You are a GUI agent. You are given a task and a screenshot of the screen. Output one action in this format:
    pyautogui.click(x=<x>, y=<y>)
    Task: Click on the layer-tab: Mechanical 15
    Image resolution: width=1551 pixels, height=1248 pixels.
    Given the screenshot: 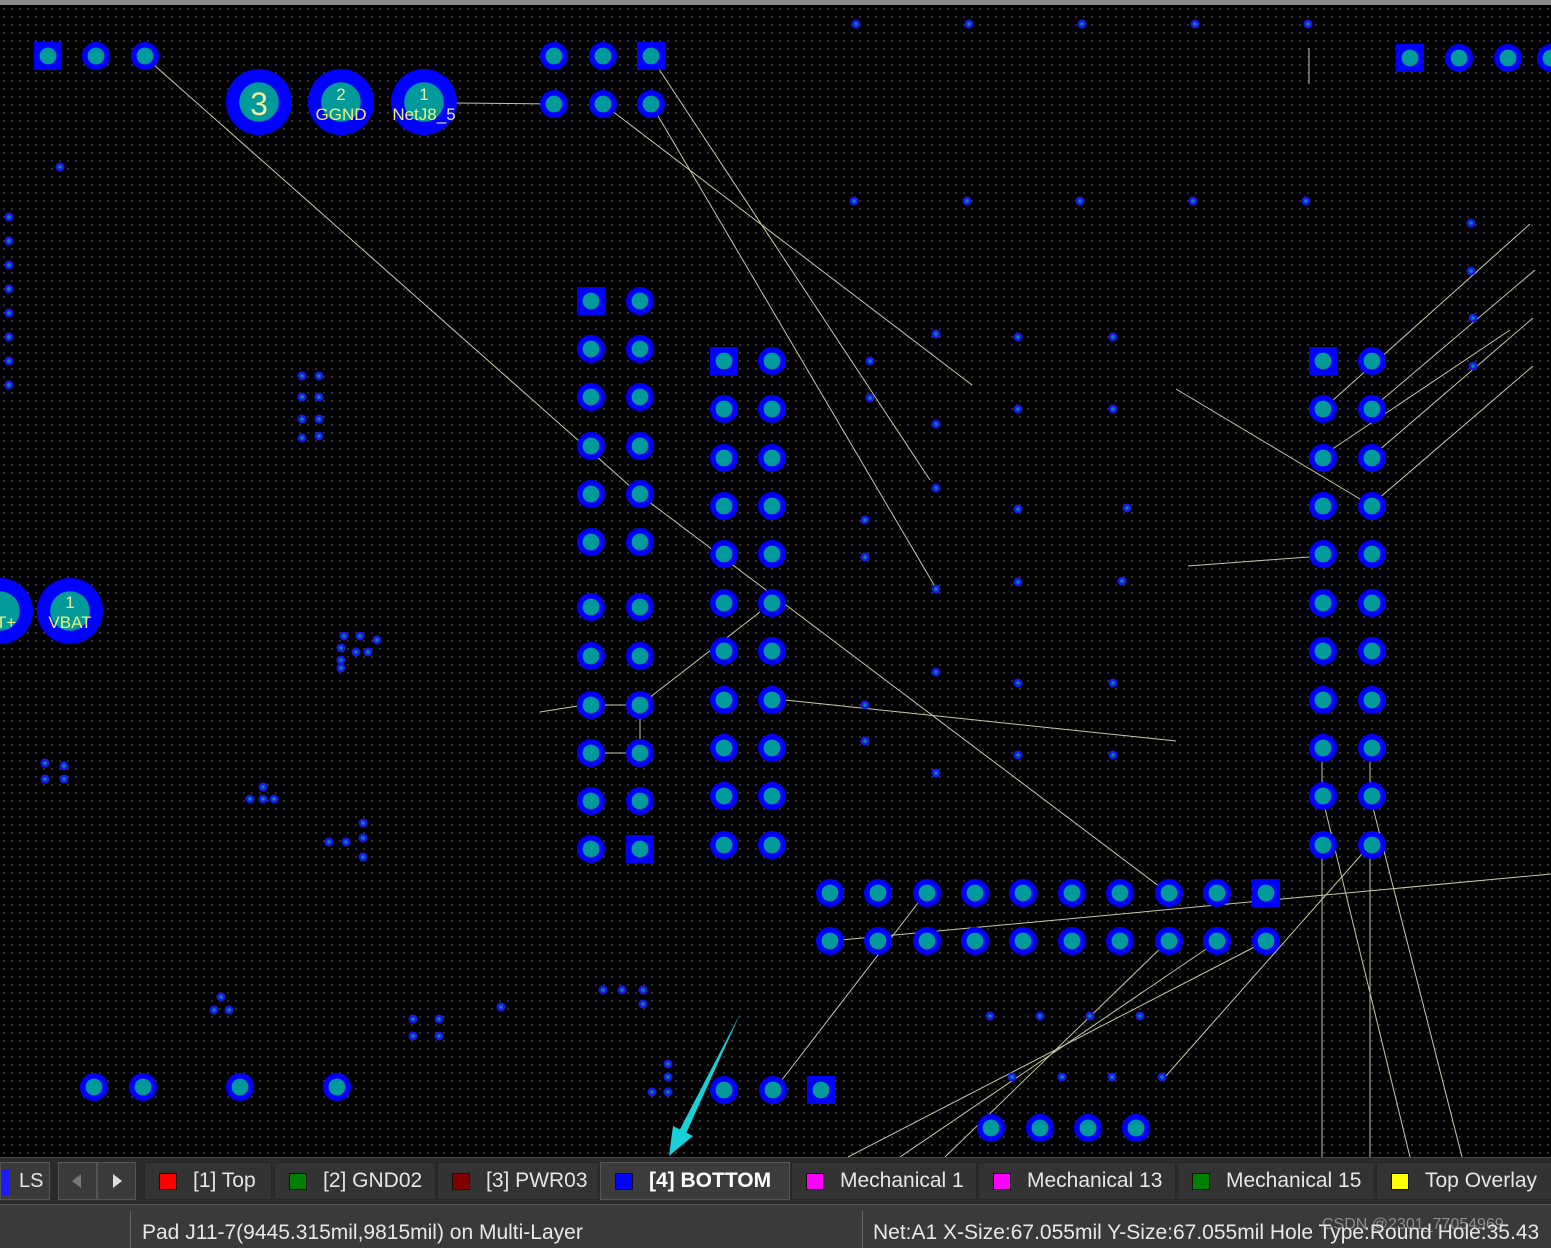 What is the action you would take?
    pyautogui.click(x=1276, y=1181)
    